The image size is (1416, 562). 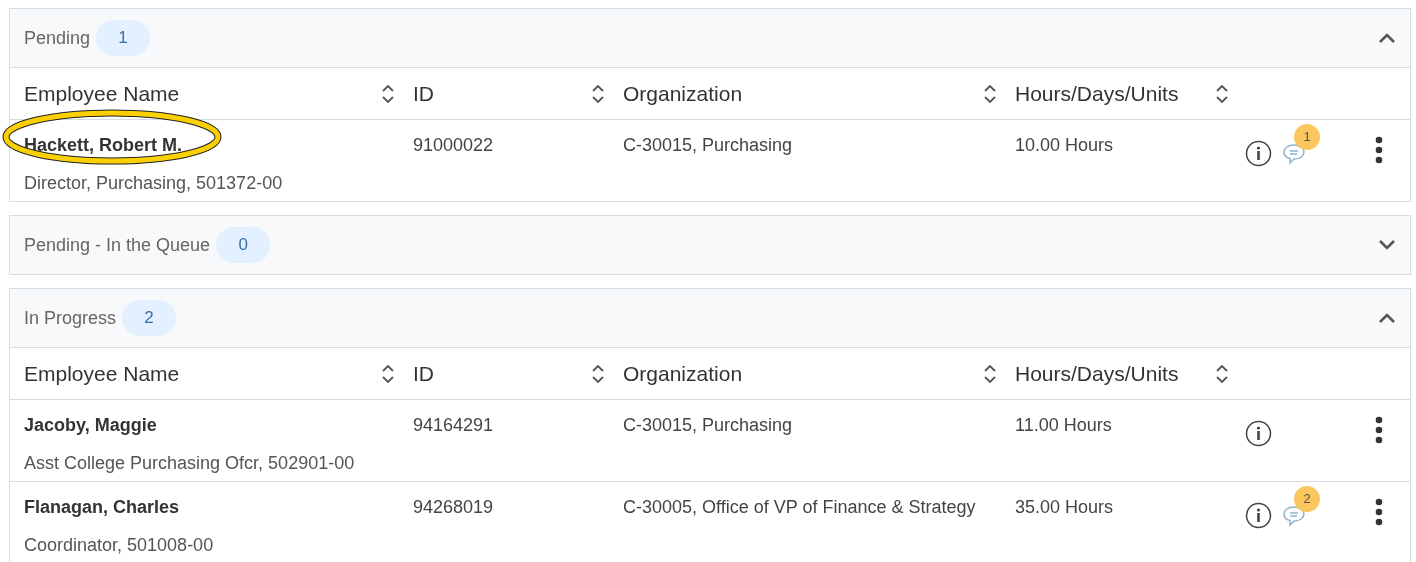 What do you see at coordinates (123, 38) in the screenshot?
I see `count-badge: 1` at bounding box center [123, 38].